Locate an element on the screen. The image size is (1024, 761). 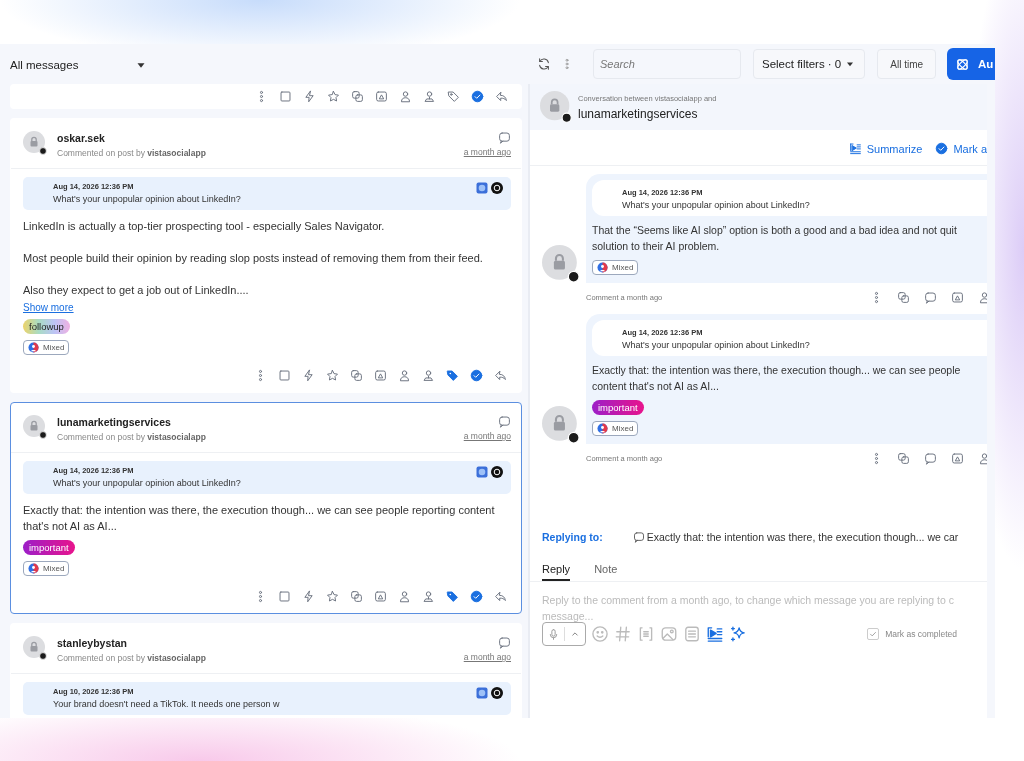
checkbox is located at coordinates (873, 634).